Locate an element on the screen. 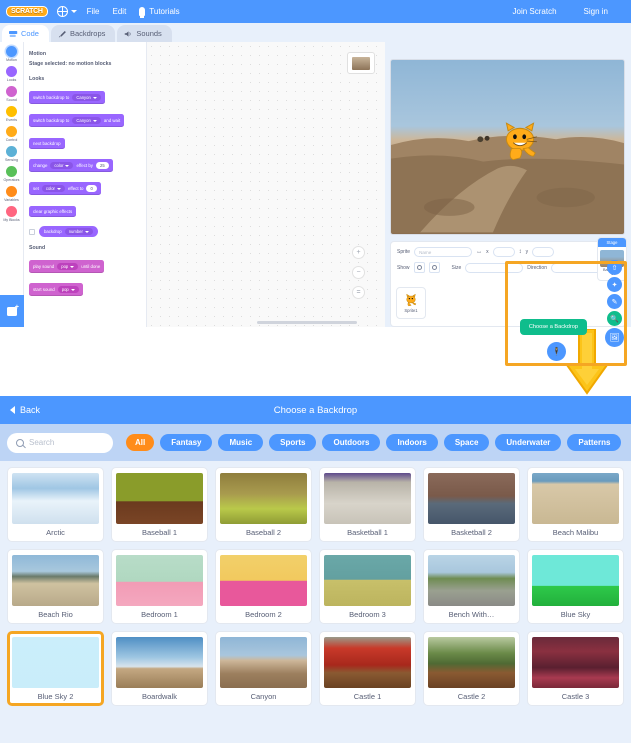  block-switch-backdrop-and-wait: switch backdrop to Canyon and wait is located at coordinates (77, 120).